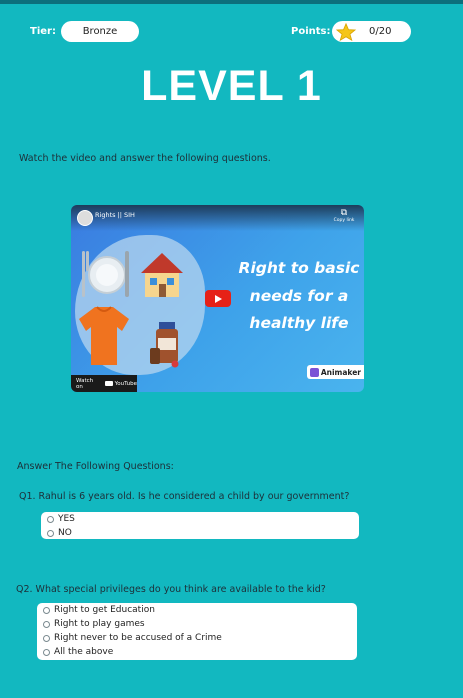 The image size is (463, 698). I want to click on overlay-line: healthy life, so click(299, 323).